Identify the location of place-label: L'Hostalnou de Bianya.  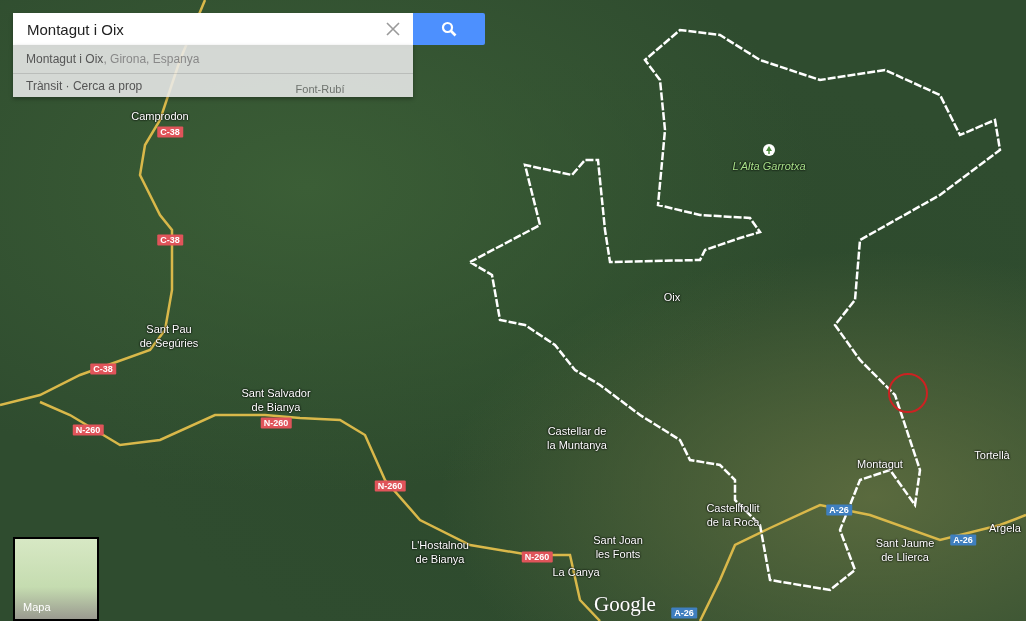
(440, 552).